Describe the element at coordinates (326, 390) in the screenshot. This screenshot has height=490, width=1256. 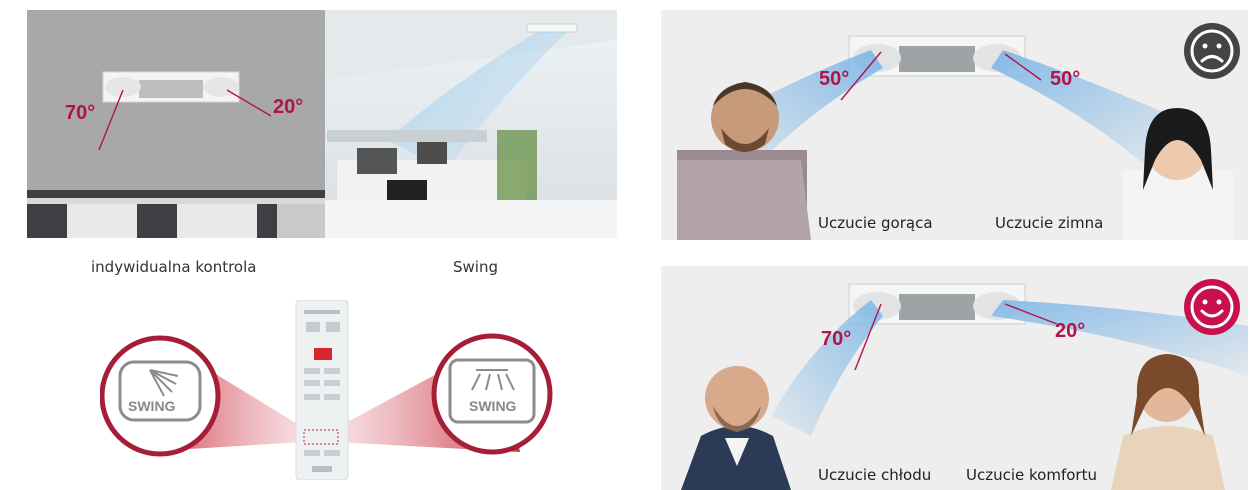
I see `remote-graphic` at that location.